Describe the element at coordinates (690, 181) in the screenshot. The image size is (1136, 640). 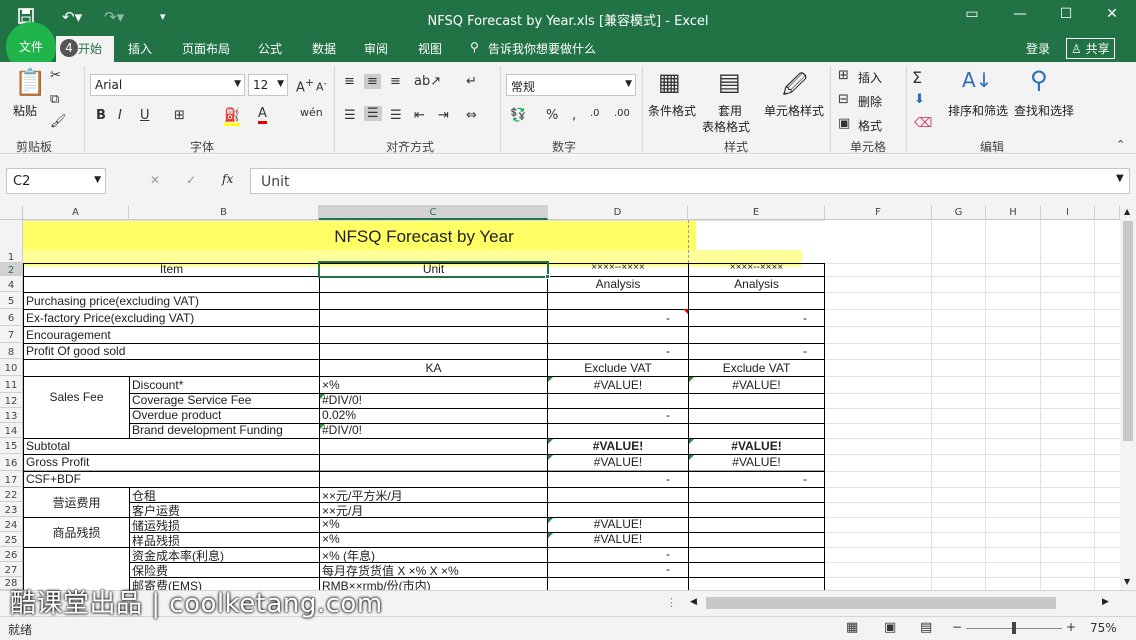
I see `formula-input: Unit` at that location.